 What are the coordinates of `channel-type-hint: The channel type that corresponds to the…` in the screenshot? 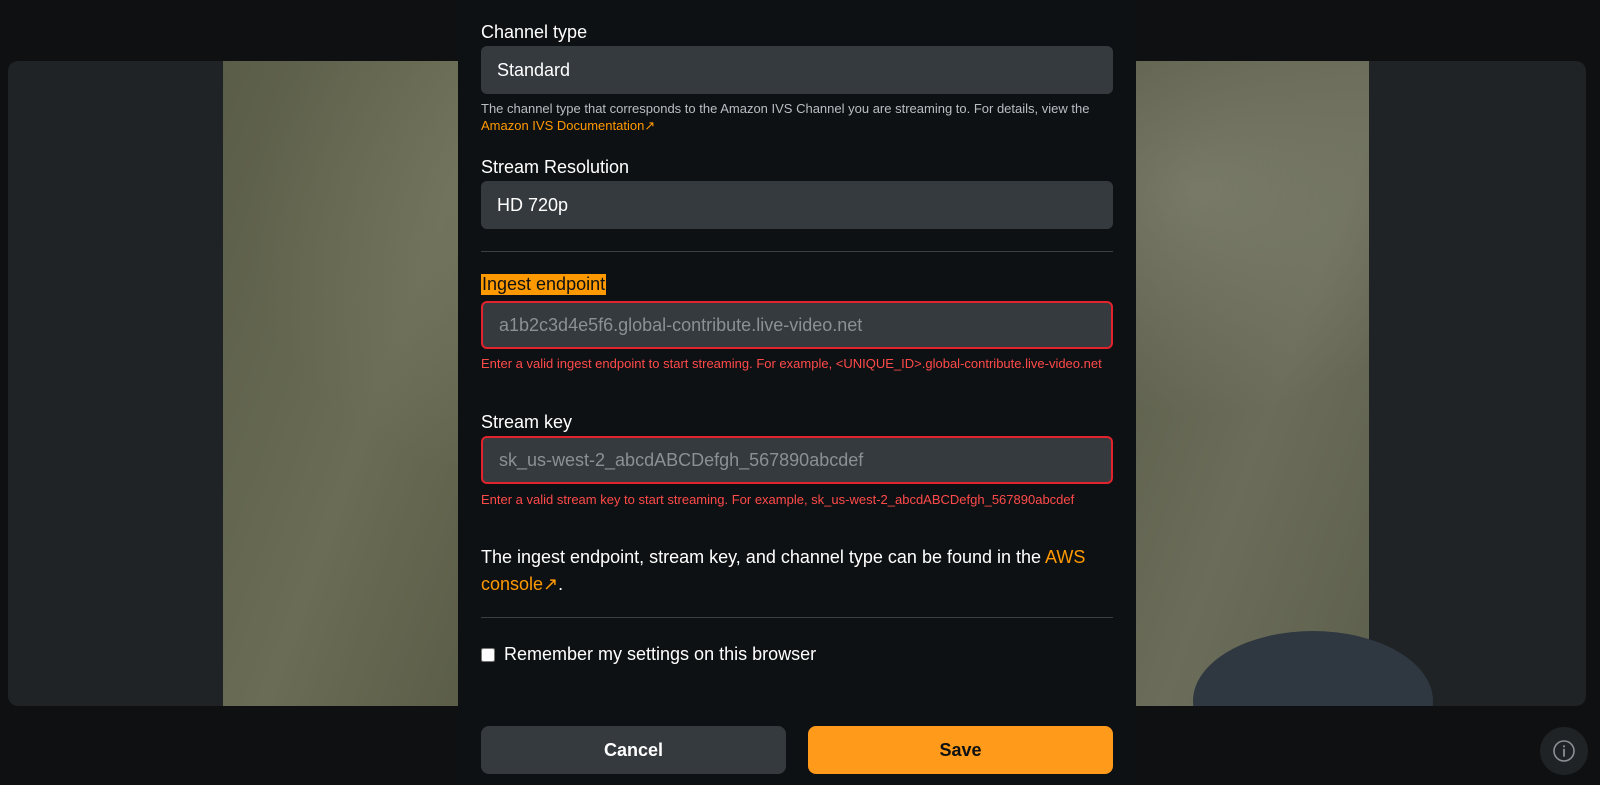 It's located at (797, 117).